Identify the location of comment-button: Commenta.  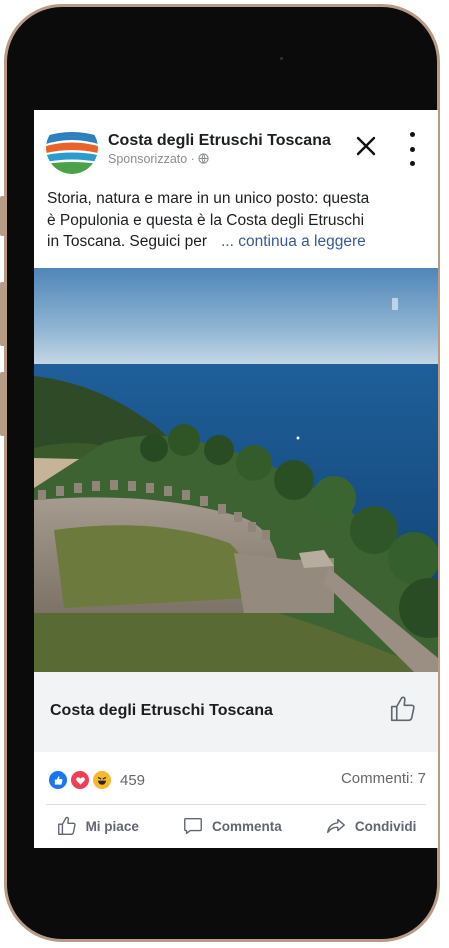
(232, 826).